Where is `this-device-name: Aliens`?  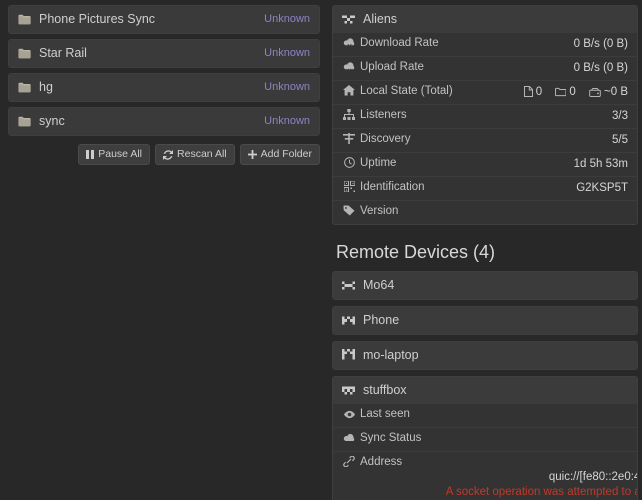 this-device-name: Aliens is located at coordinates (380, 19).